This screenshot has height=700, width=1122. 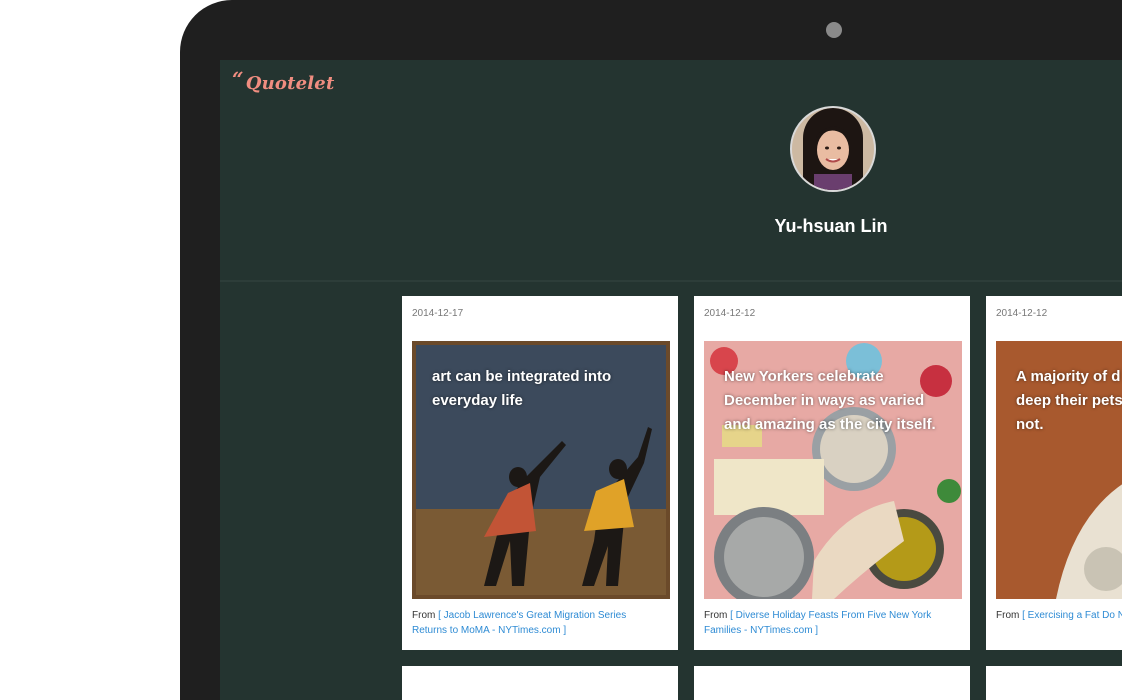 What do you see at coordinates (831, 226) in the screenshot?
I see `profile-name: Yu-hsuan Lin` at bounding box center [831, 226].